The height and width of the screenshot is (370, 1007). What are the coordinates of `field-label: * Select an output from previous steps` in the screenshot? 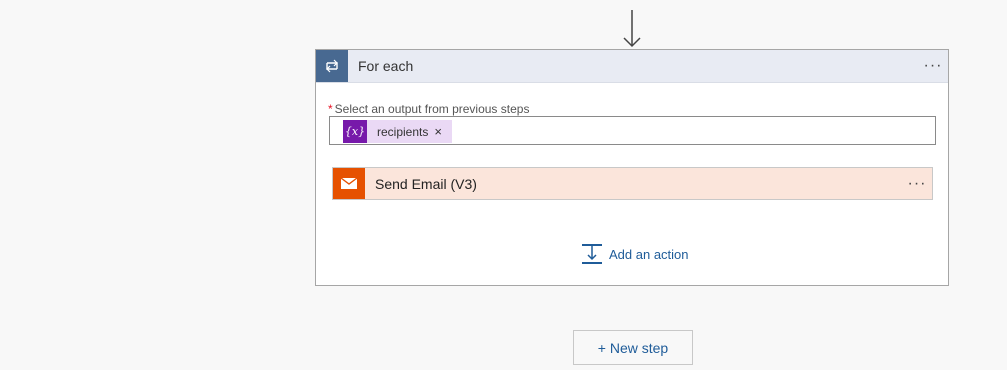 It's located at (428, 109).